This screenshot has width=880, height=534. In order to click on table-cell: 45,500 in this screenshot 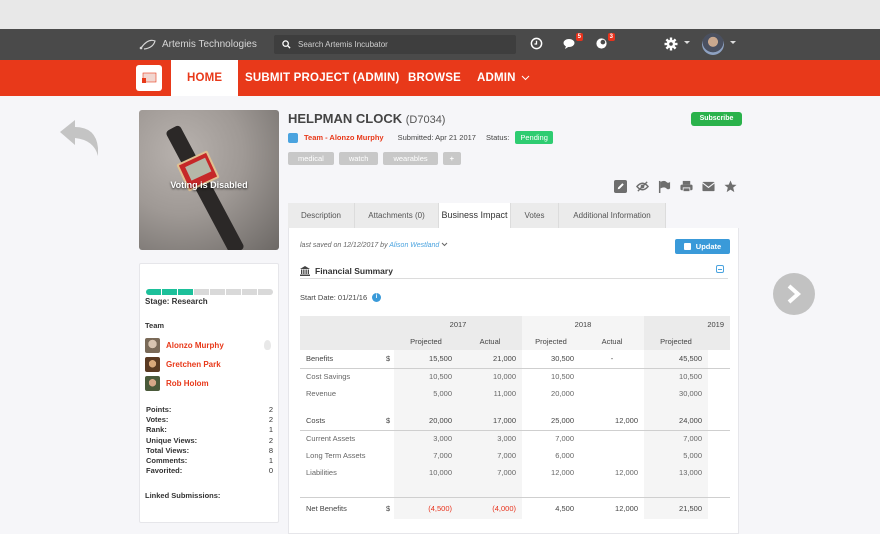, I will do `click(676, 359)`.